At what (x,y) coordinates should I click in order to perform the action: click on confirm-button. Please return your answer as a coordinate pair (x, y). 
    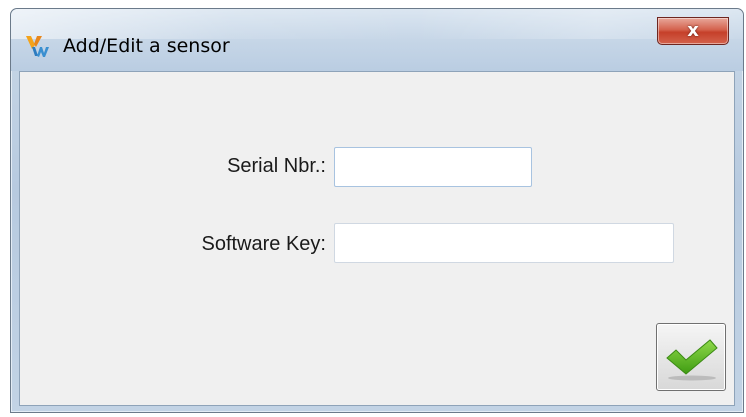
    Looking at the image, I should click on (691, 357).